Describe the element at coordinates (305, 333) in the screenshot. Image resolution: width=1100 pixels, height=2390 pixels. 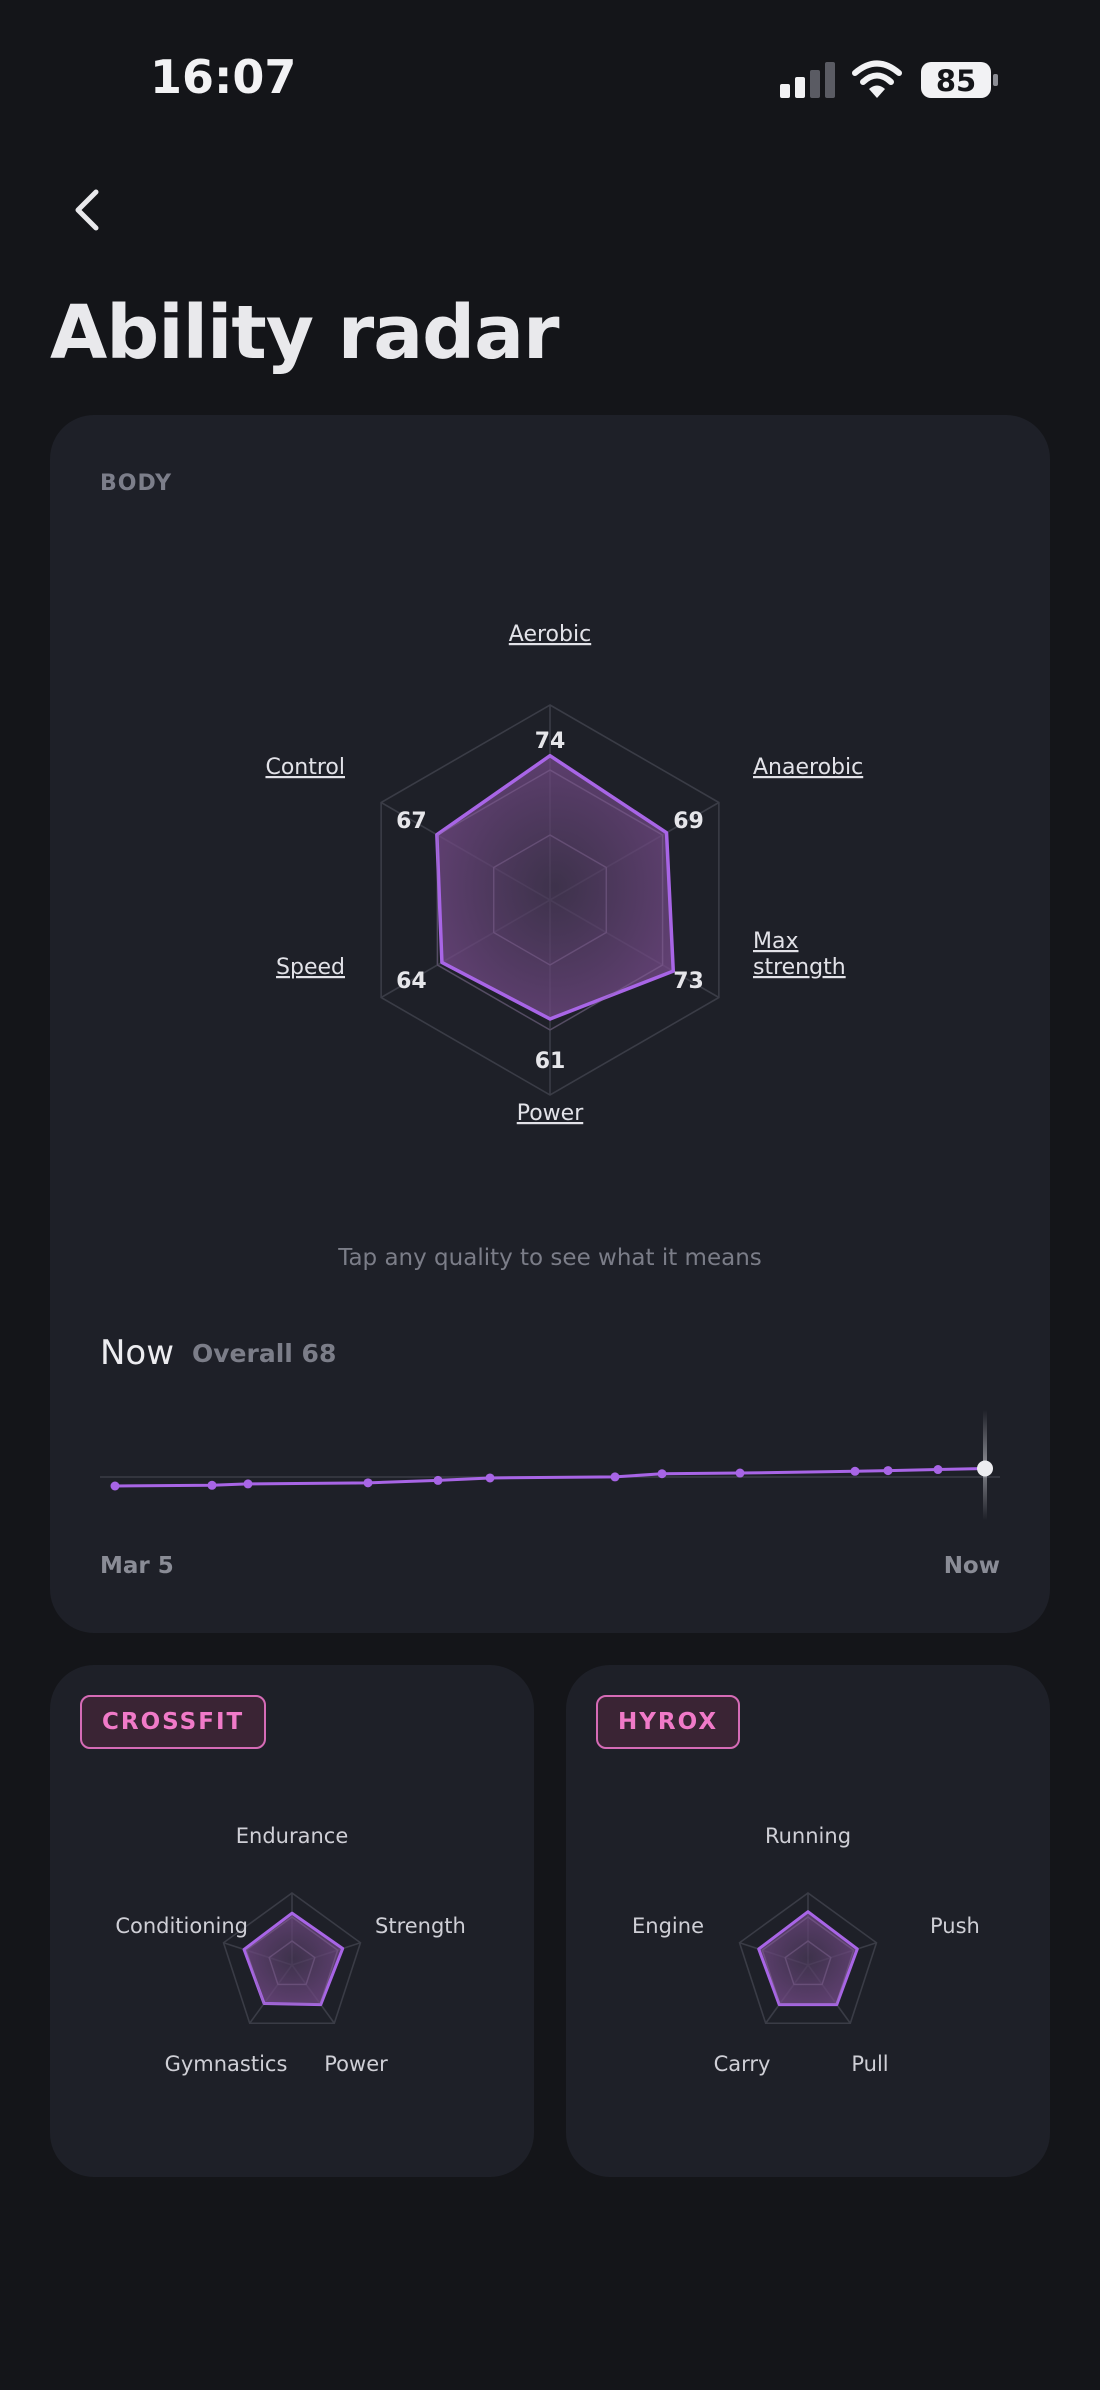
I see `page-title: Ability radar` at that location.